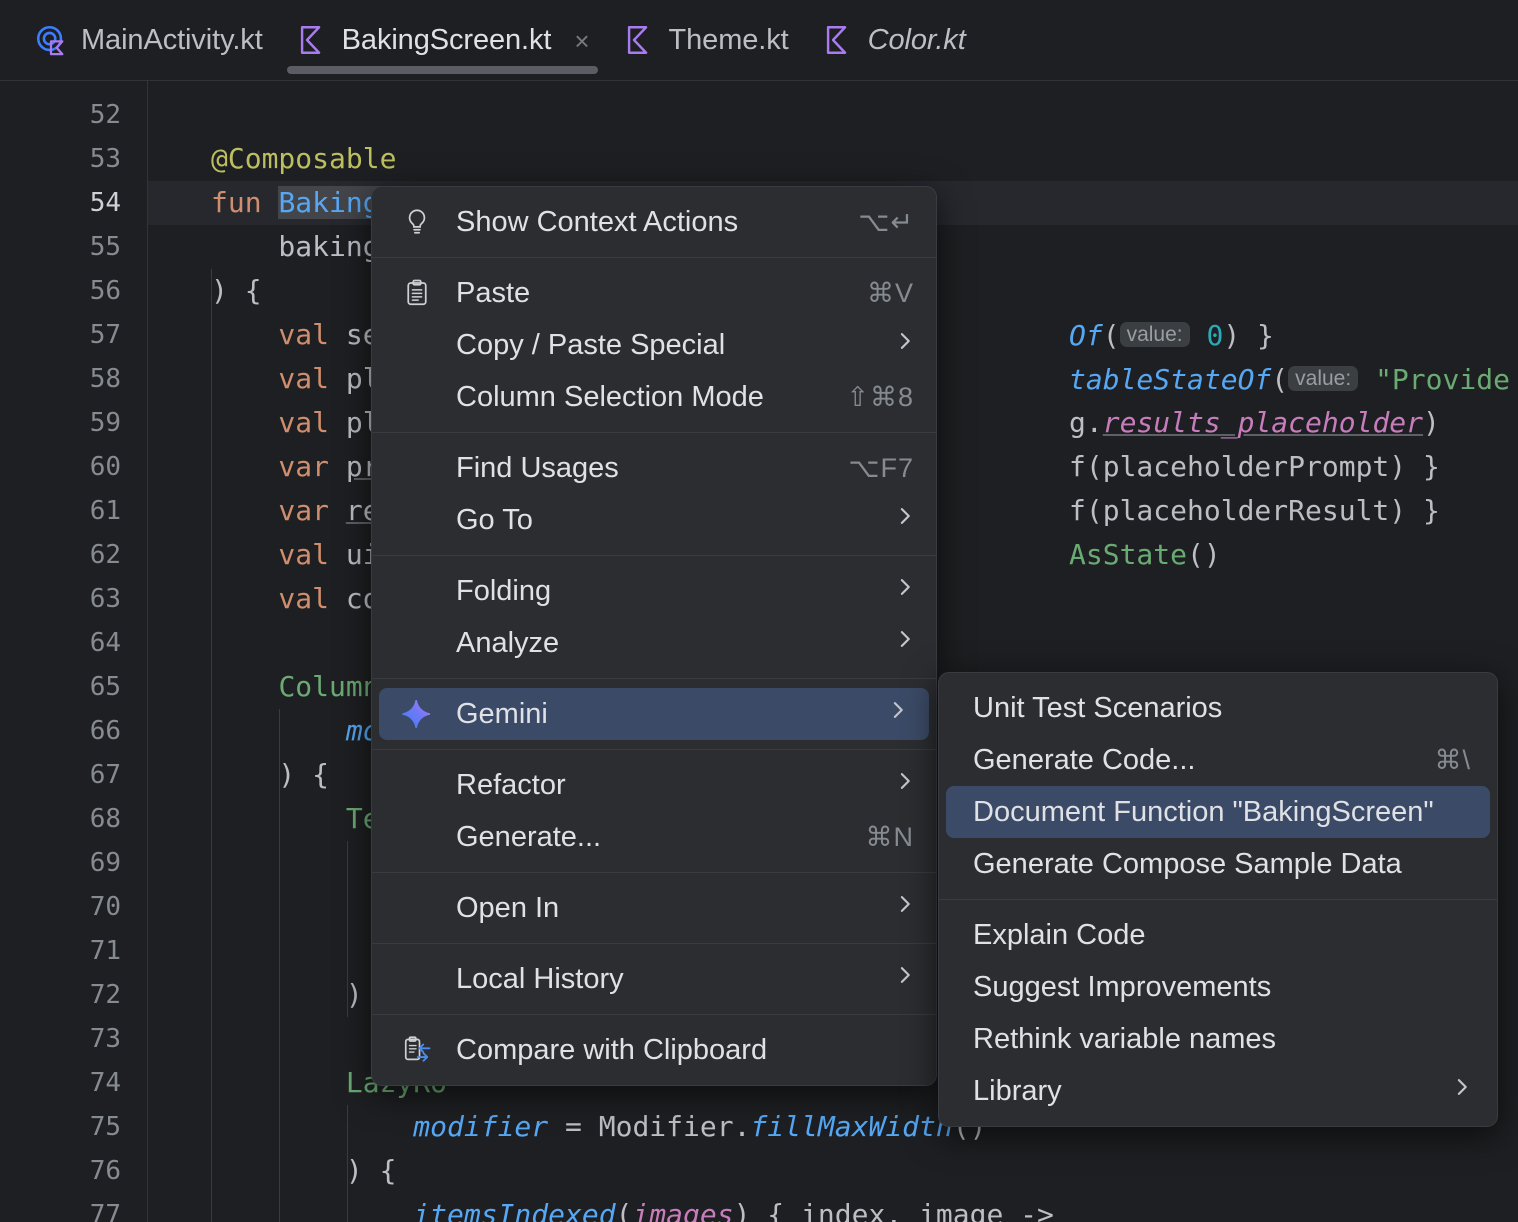 The height and width of the screenshot is (1222, 1518). What do you see at coordinates (105, 599) in the screenshot?
I see `line-number: 63` at bounding box center [105, 599].